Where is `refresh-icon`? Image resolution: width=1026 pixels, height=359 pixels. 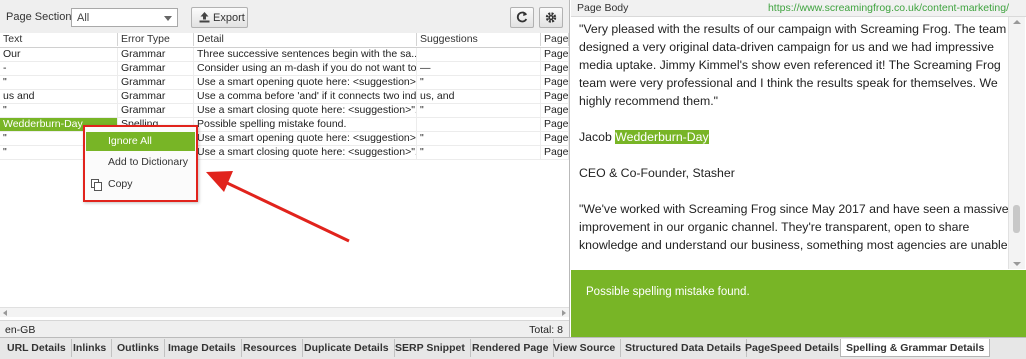 refresh-icon is located at coordinates (522, 17).